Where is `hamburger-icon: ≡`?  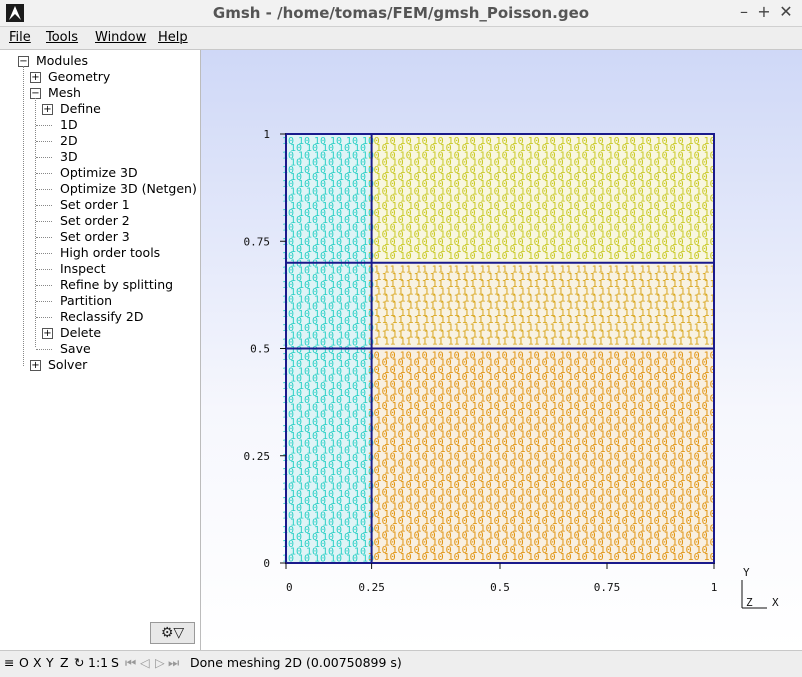 hamburger-icon: ≡ is located at coordinates (9, 662).